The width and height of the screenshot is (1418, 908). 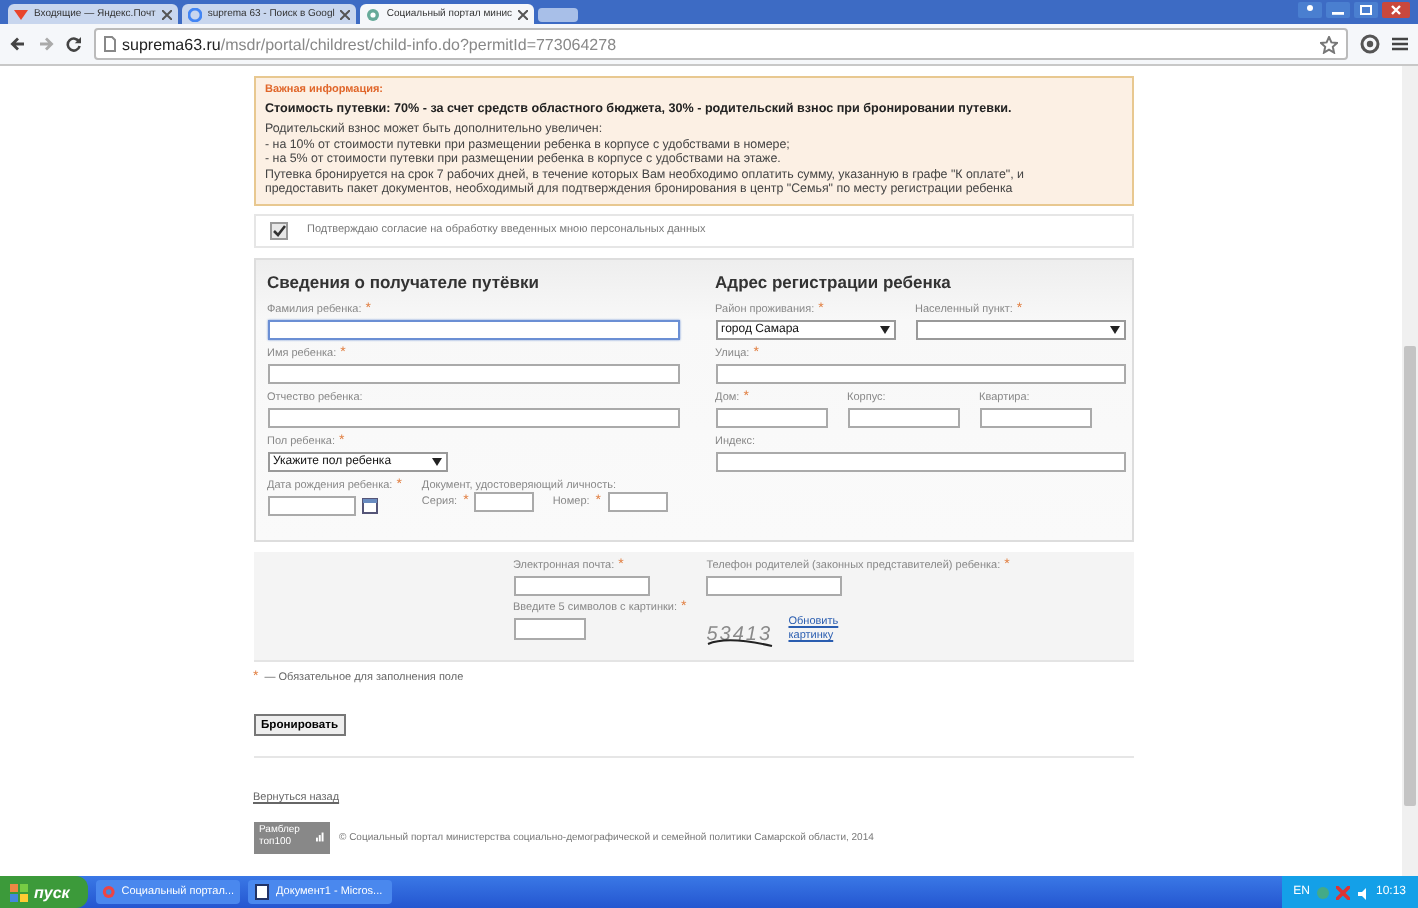 What do you see at coordinates (721, 44) in the screenshot?
I see `address-bar: suprema63.ru/msdr/portal/childrest/child-info.do?permitId=773064278` at bounding box center [721, 44].